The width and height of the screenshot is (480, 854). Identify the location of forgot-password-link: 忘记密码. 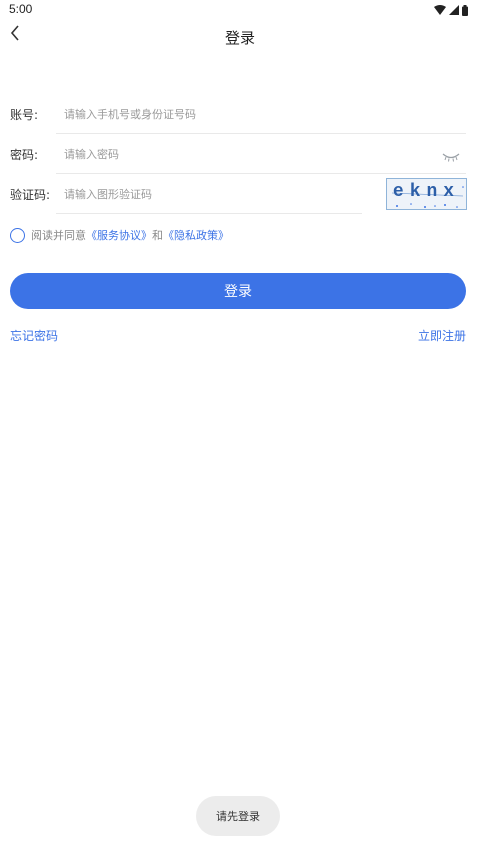
(34, 335).